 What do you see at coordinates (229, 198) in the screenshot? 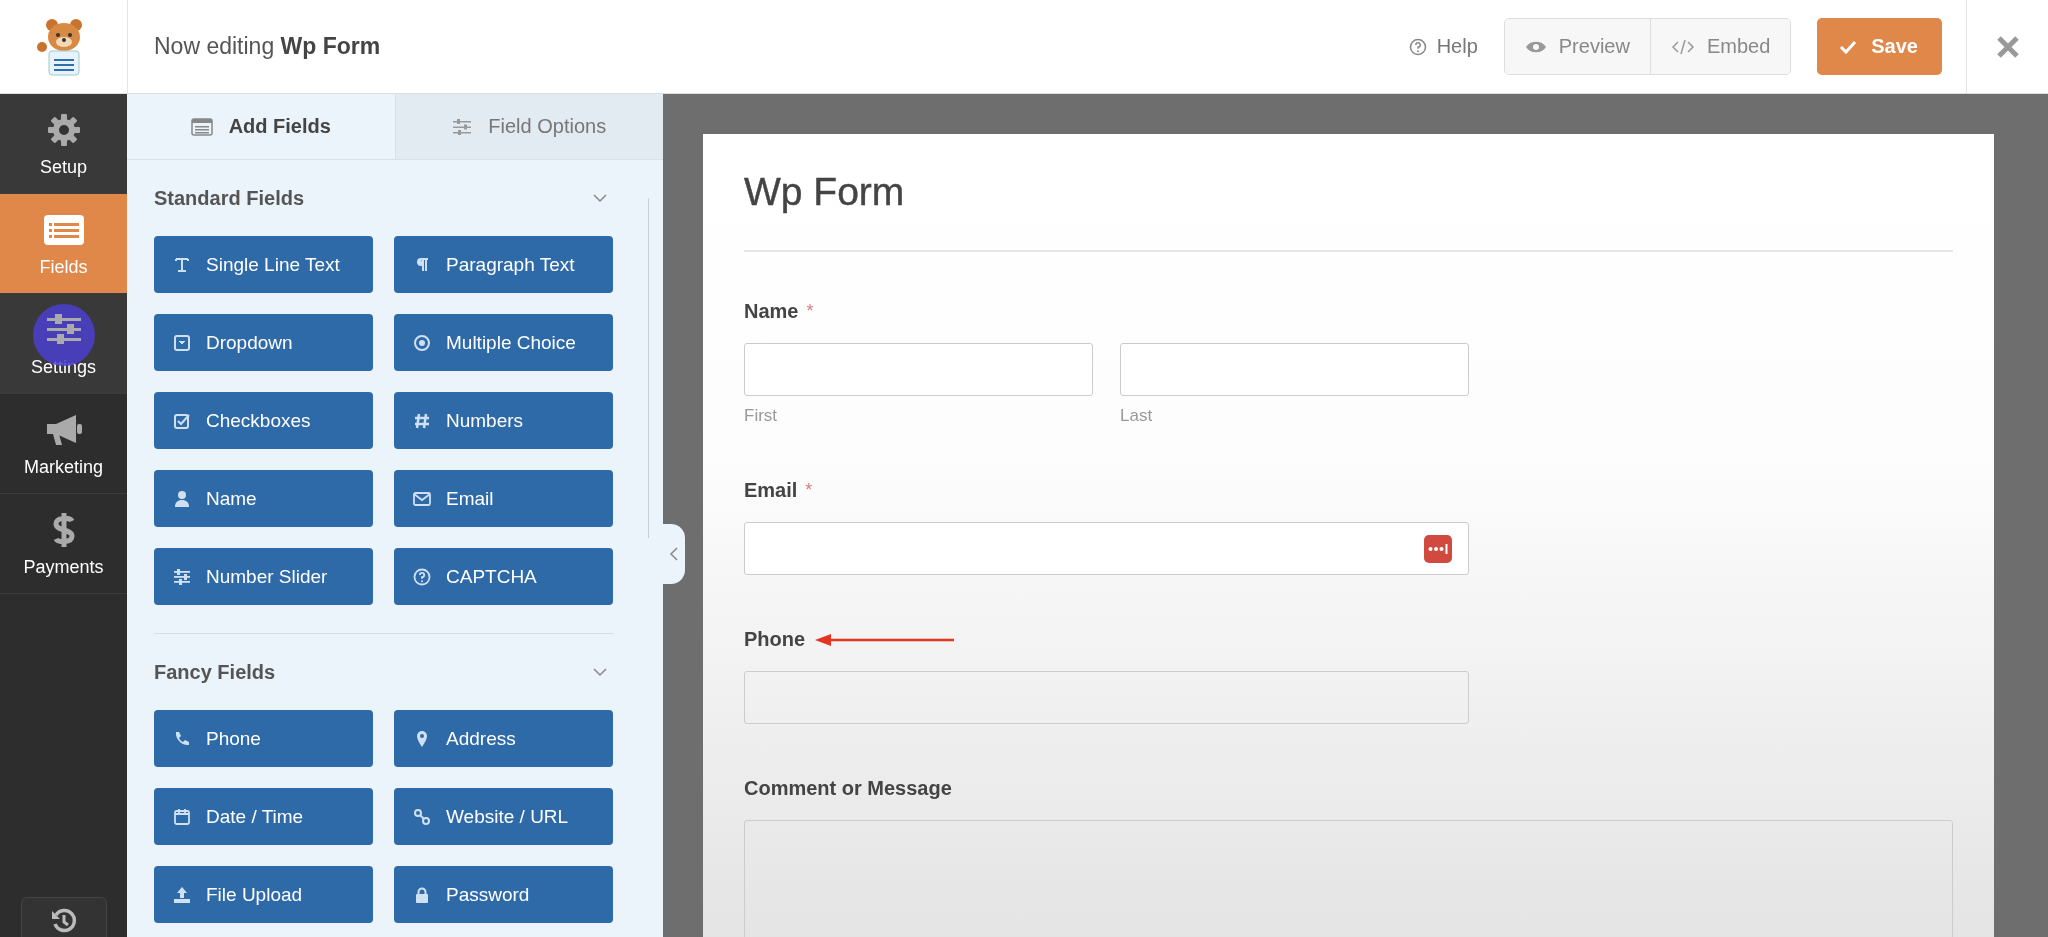
I see `section-heading: Standard Fields` at bounding box center [229, 198].